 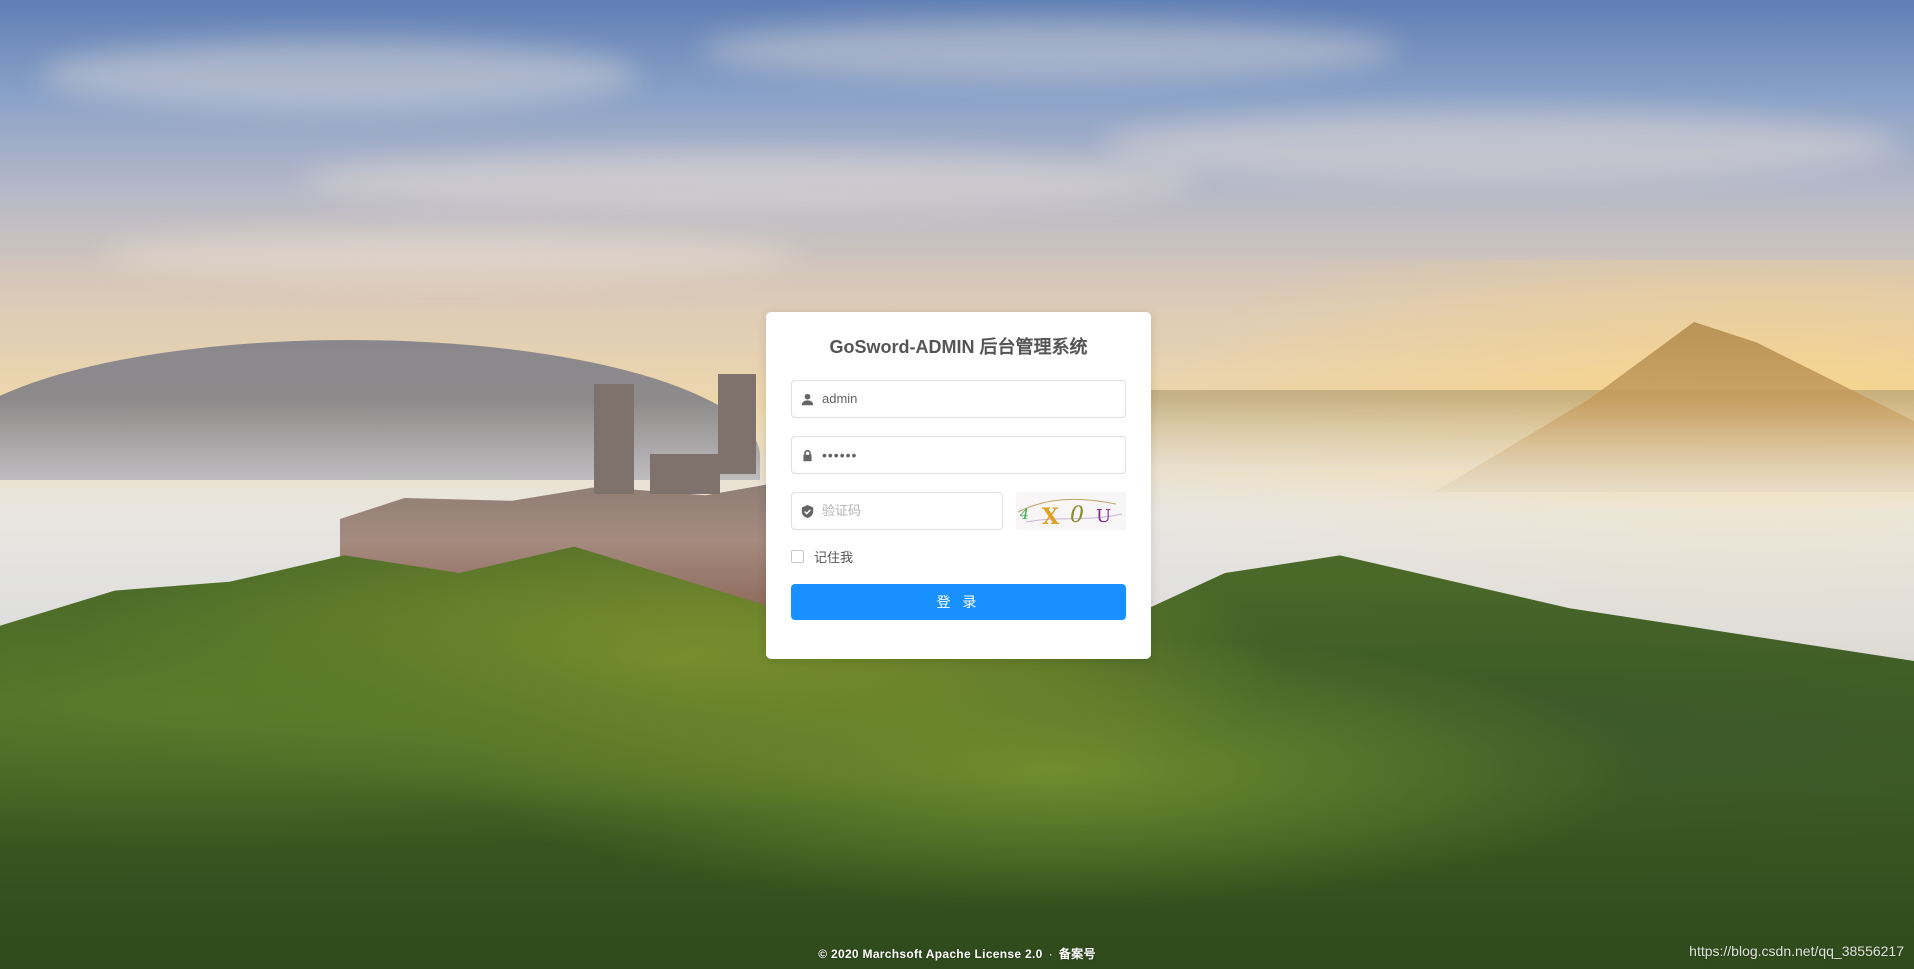 I want to click on user-icon, so click(x=807, y=399).